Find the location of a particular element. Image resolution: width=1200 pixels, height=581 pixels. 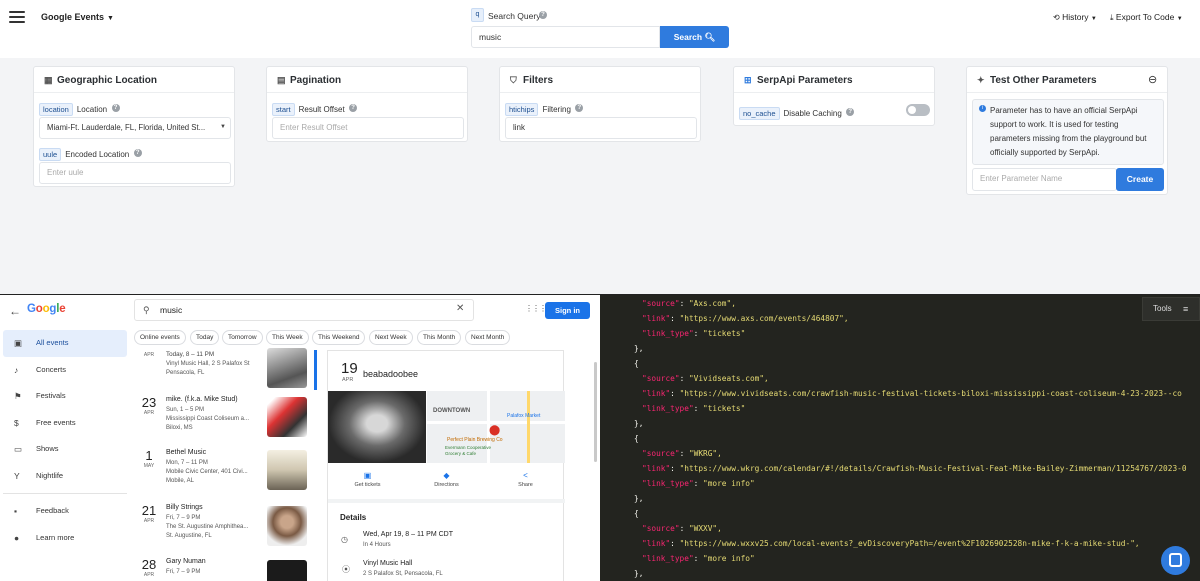

history-button: ⟲ History ▼ is located at coordinates (1075, 17).